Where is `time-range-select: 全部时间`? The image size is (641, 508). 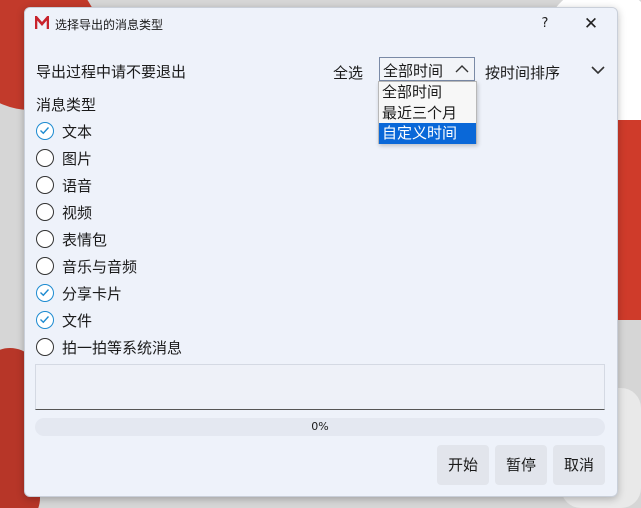
time-range-select: 全部时间 is located at coordinates (427, 69).